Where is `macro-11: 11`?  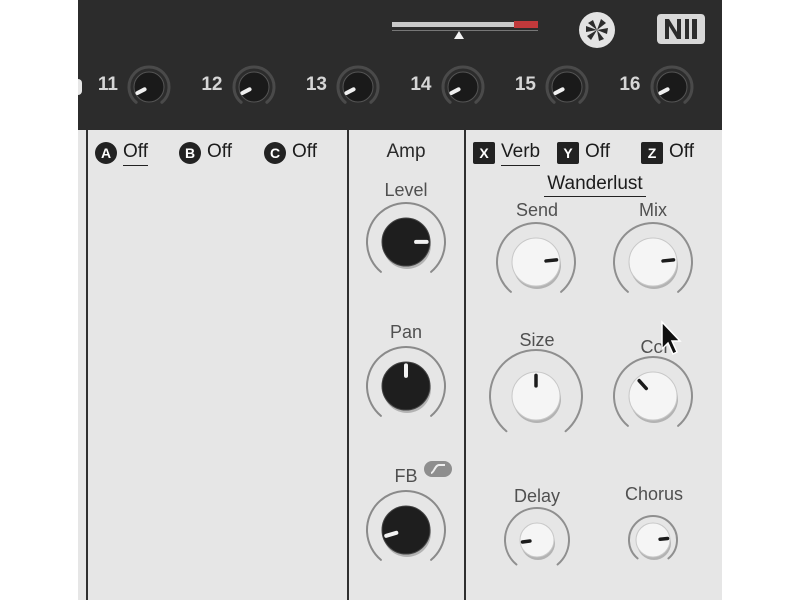
macro-11: 11 is located at coordinates (127, 85).